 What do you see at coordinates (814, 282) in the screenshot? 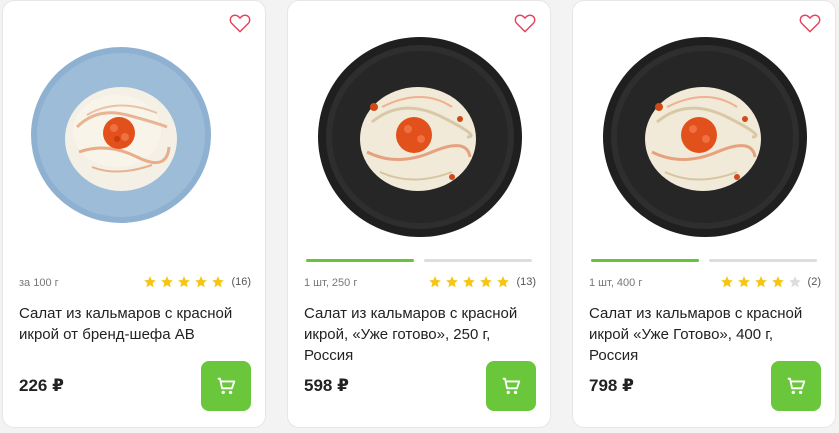
I see `reviews-count: (2)` at bounding box center [814, 282].